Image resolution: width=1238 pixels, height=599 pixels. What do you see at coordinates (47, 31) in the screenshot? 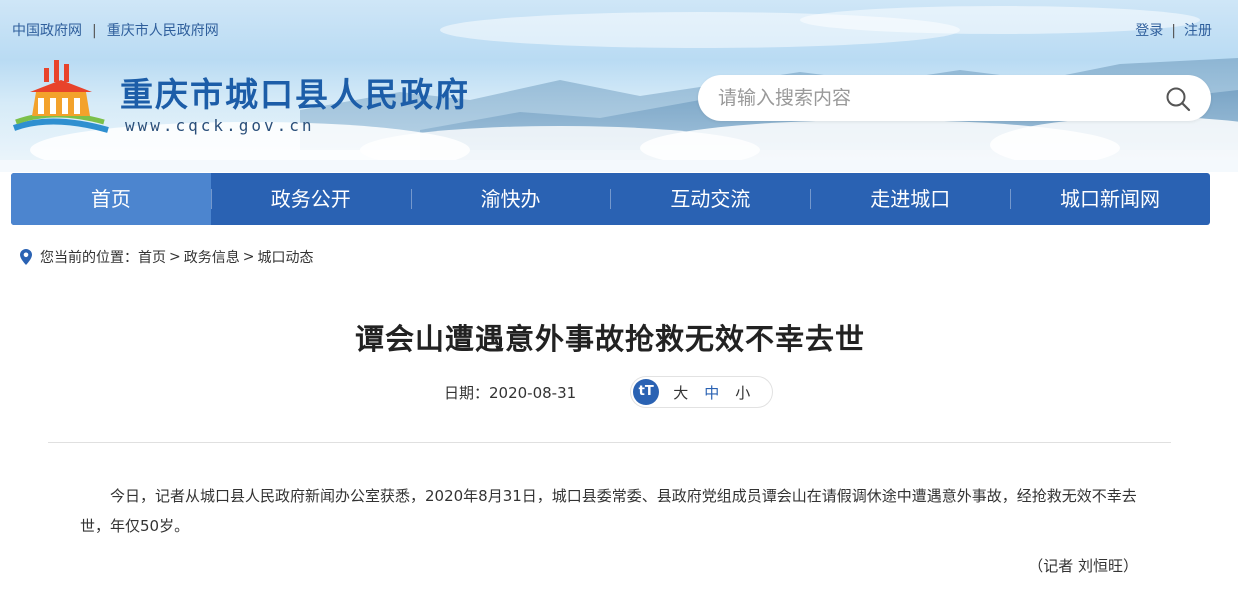
I see `gov-cn-link: 中国政府网` at bounding box center [47, 31].